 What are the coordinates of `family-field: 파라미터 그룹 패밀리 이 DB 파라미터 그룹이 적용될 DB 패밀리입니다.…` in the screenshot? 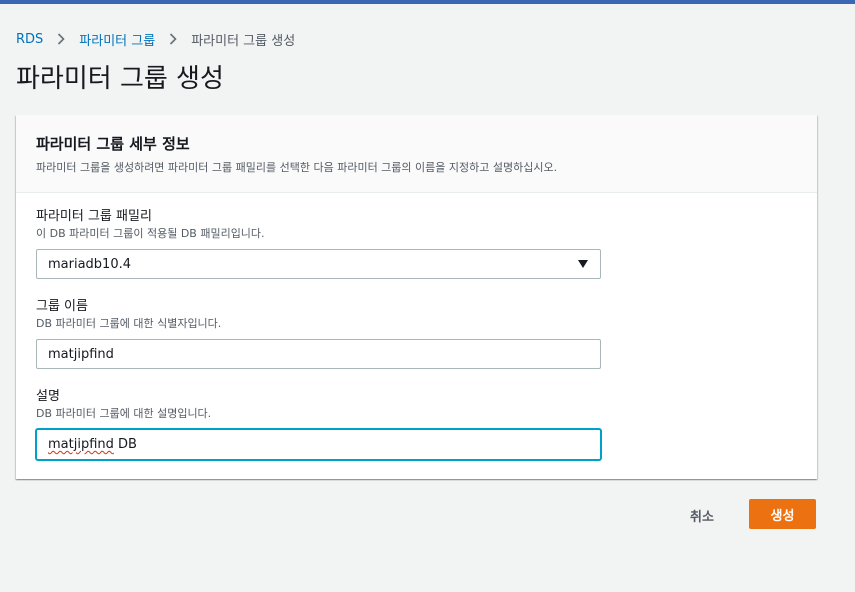 It's located at (318, 244).